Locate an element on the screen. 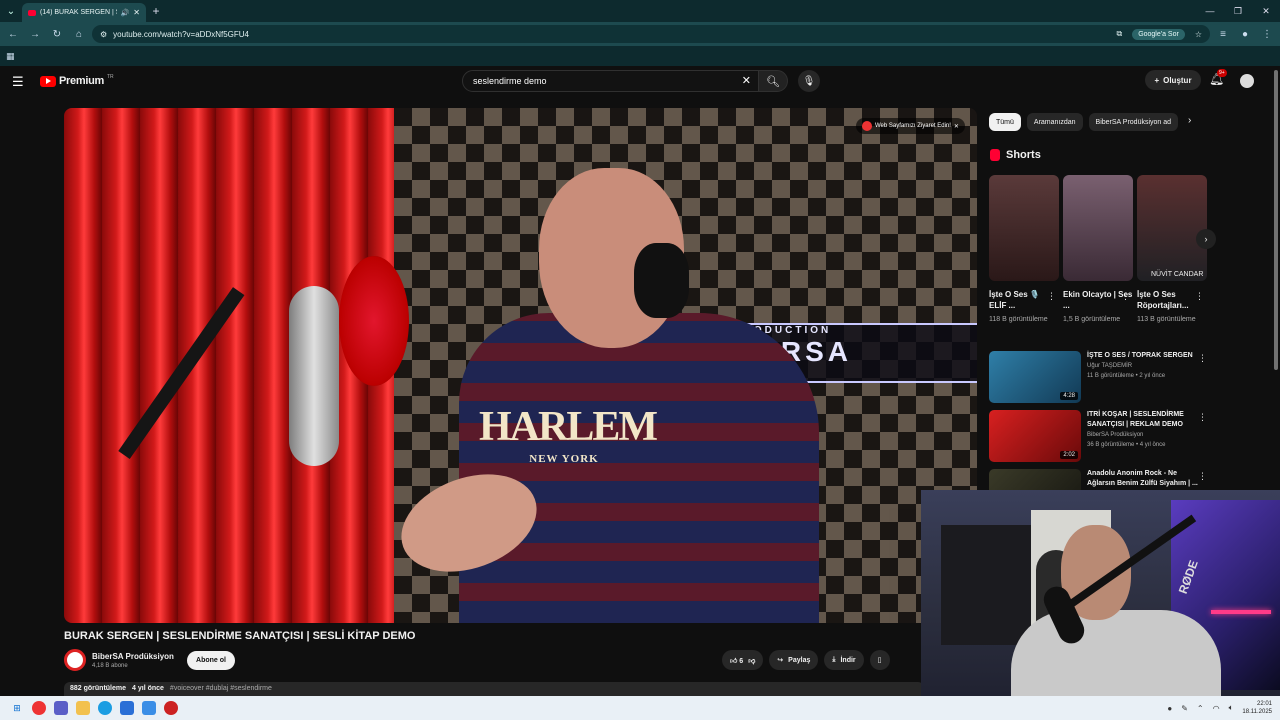  video-title-link: İŞTE O SES / TOPRAK SERGEN is located at coordinates (1143, 356).